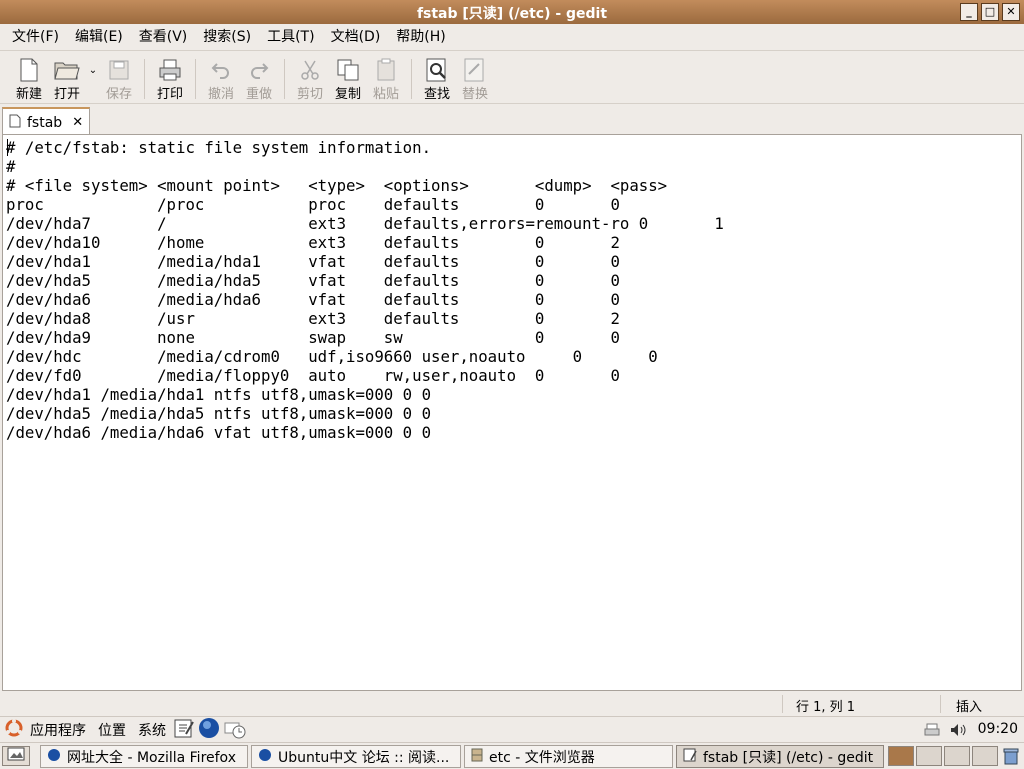 This screenshot has width=1024, height=769. What do you see at coordinates (348, 70) in the screenshot?
I see `copy-icon` at bounding box center [348, 70].